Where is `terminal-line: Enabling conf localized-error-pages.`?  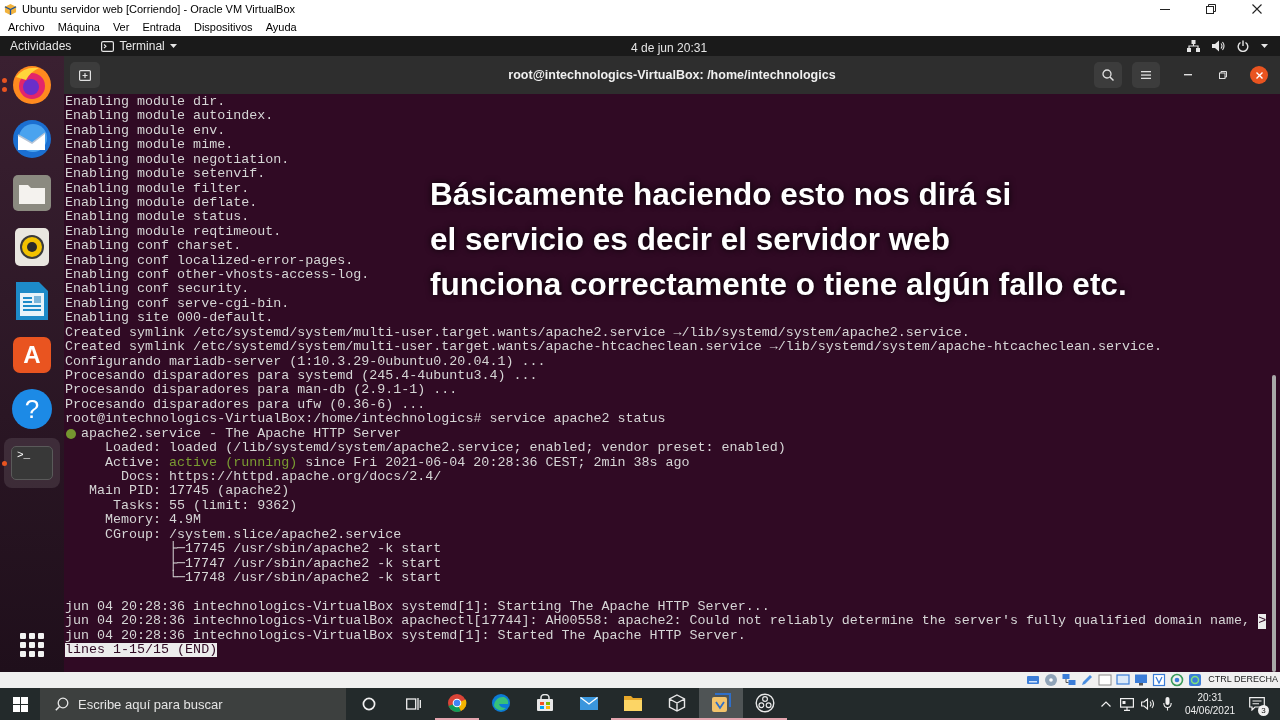 terminal-line: Enabling conf localized-error-pages. is located at coordinates (209, 261).